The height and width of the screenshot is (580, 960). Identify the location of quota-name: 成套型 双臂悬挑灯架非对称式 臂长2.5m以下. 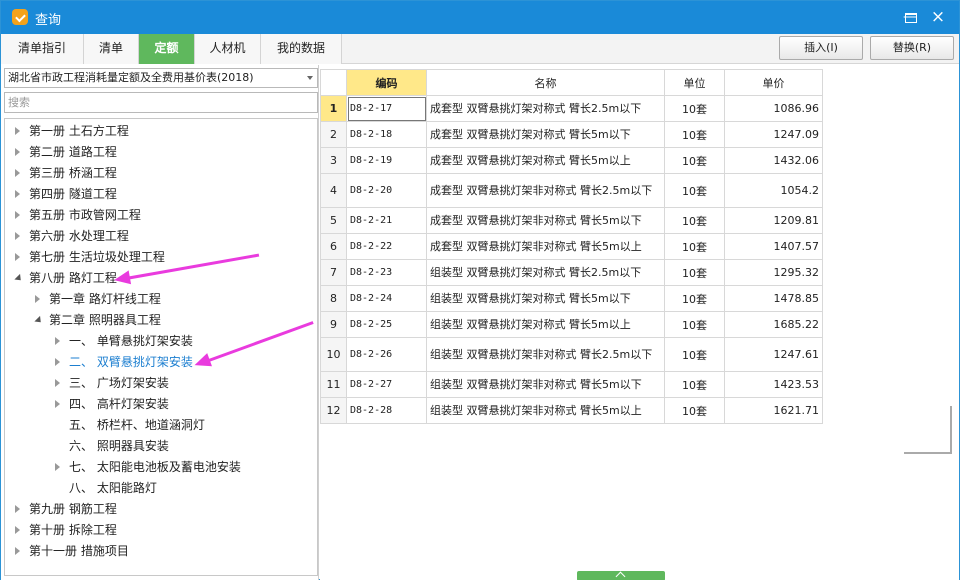
(545, 190).